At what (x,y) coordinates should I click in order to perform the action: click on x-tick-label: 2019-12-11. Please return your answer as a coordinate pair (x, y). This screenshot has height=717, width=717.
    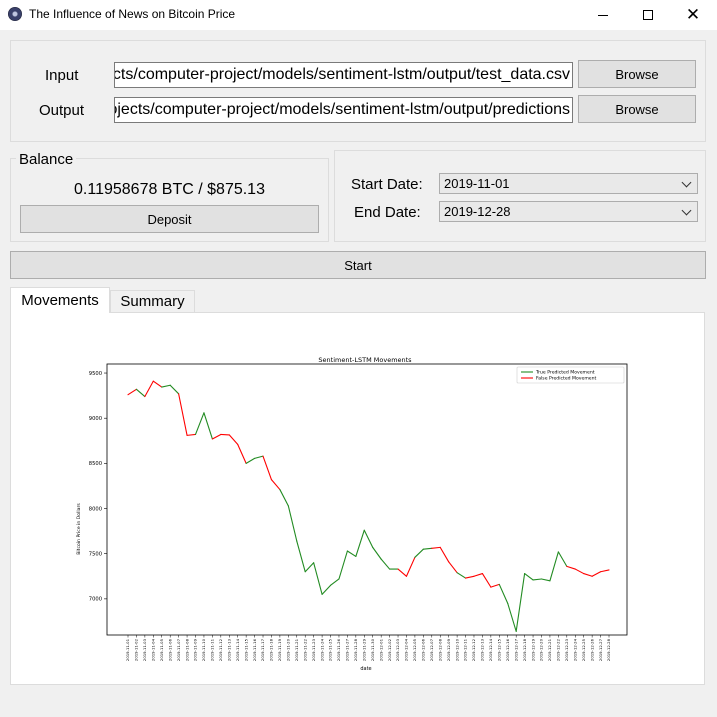
    Looking at the image, I should click on (465, 649).